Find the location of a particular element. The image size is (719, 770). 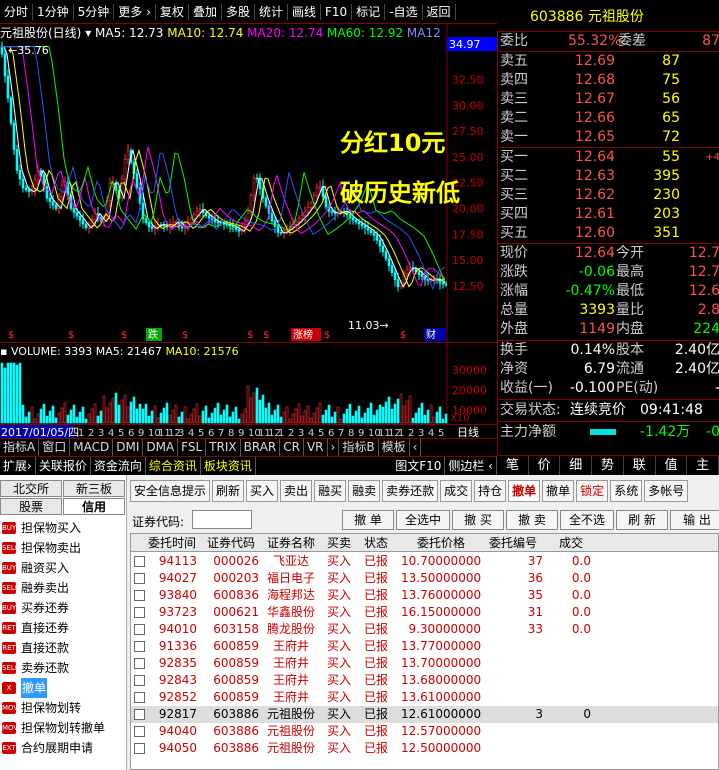

trade-toolbar-btn-12: 系统 is located at coordinates (626, 491).